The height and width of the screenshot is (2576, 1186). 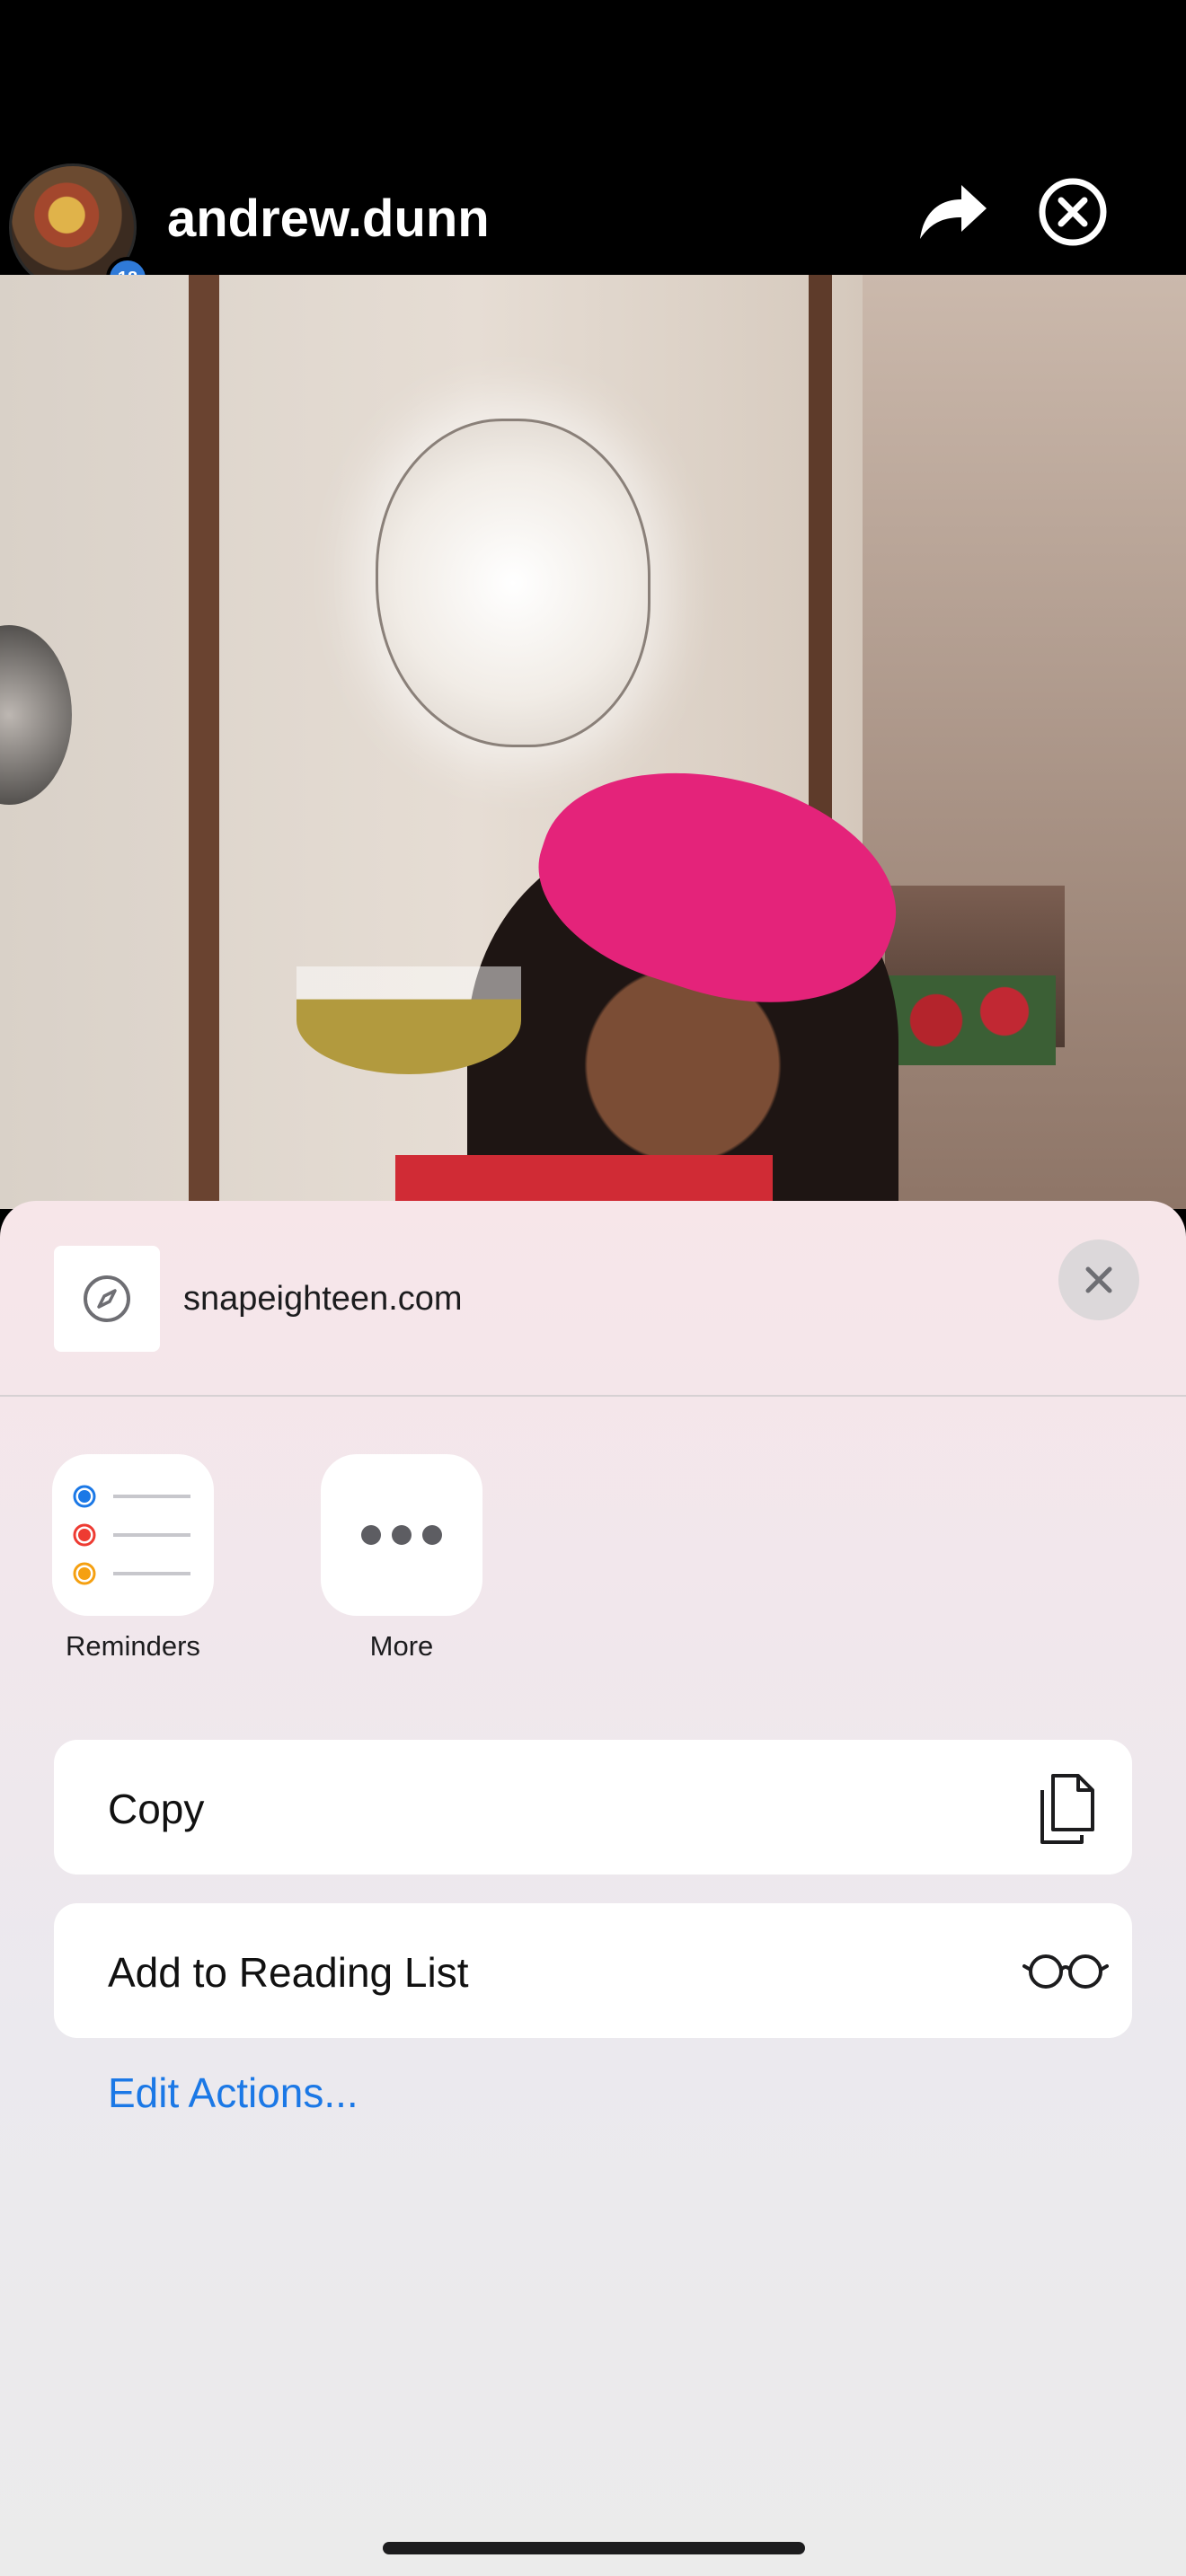 I want to click on glasses-icon, so click(x=1065, y=1971).